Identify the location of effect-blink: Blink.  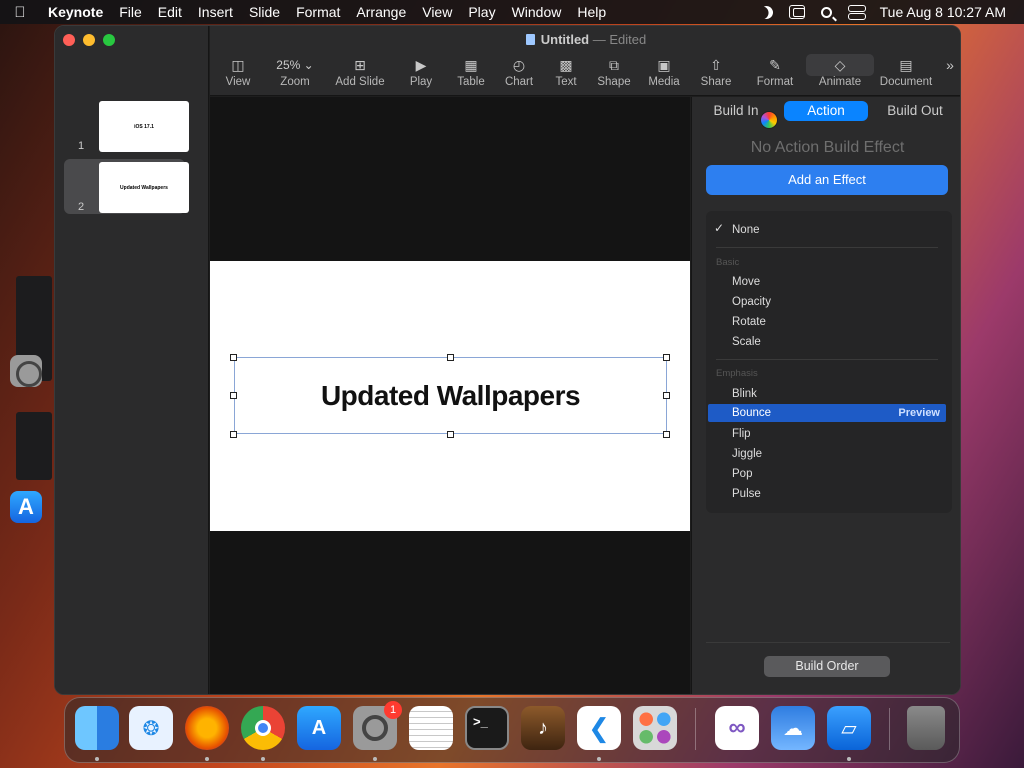
(744, 394).